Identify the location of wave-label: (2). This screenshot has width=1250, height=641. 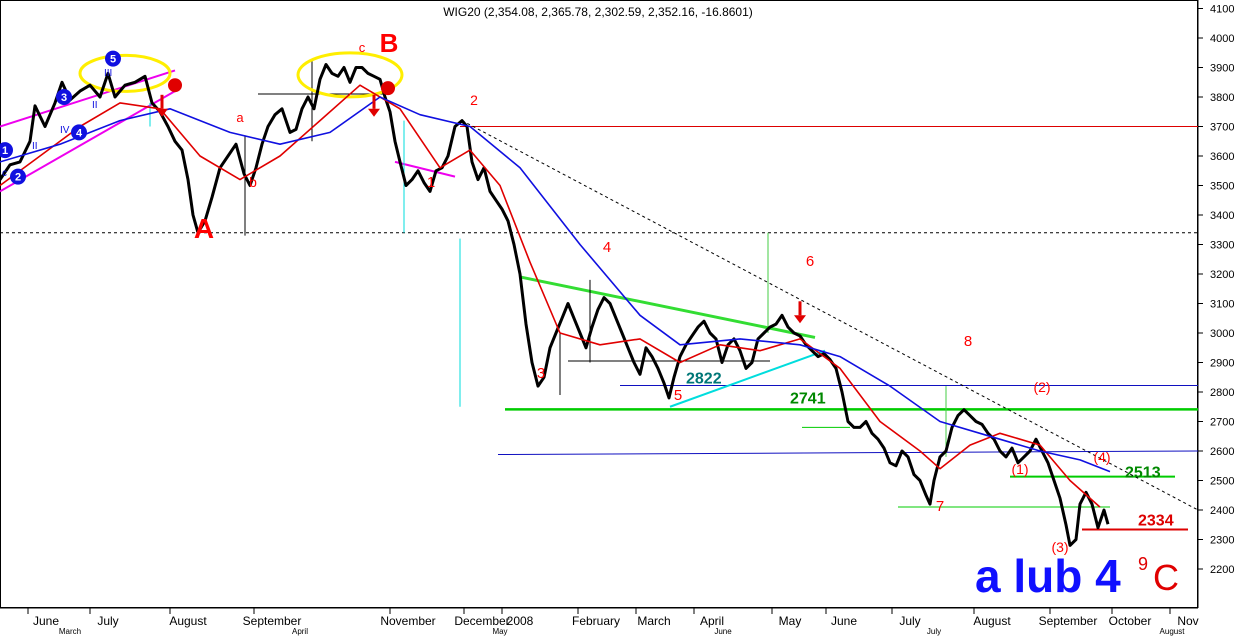
(1041, 387).